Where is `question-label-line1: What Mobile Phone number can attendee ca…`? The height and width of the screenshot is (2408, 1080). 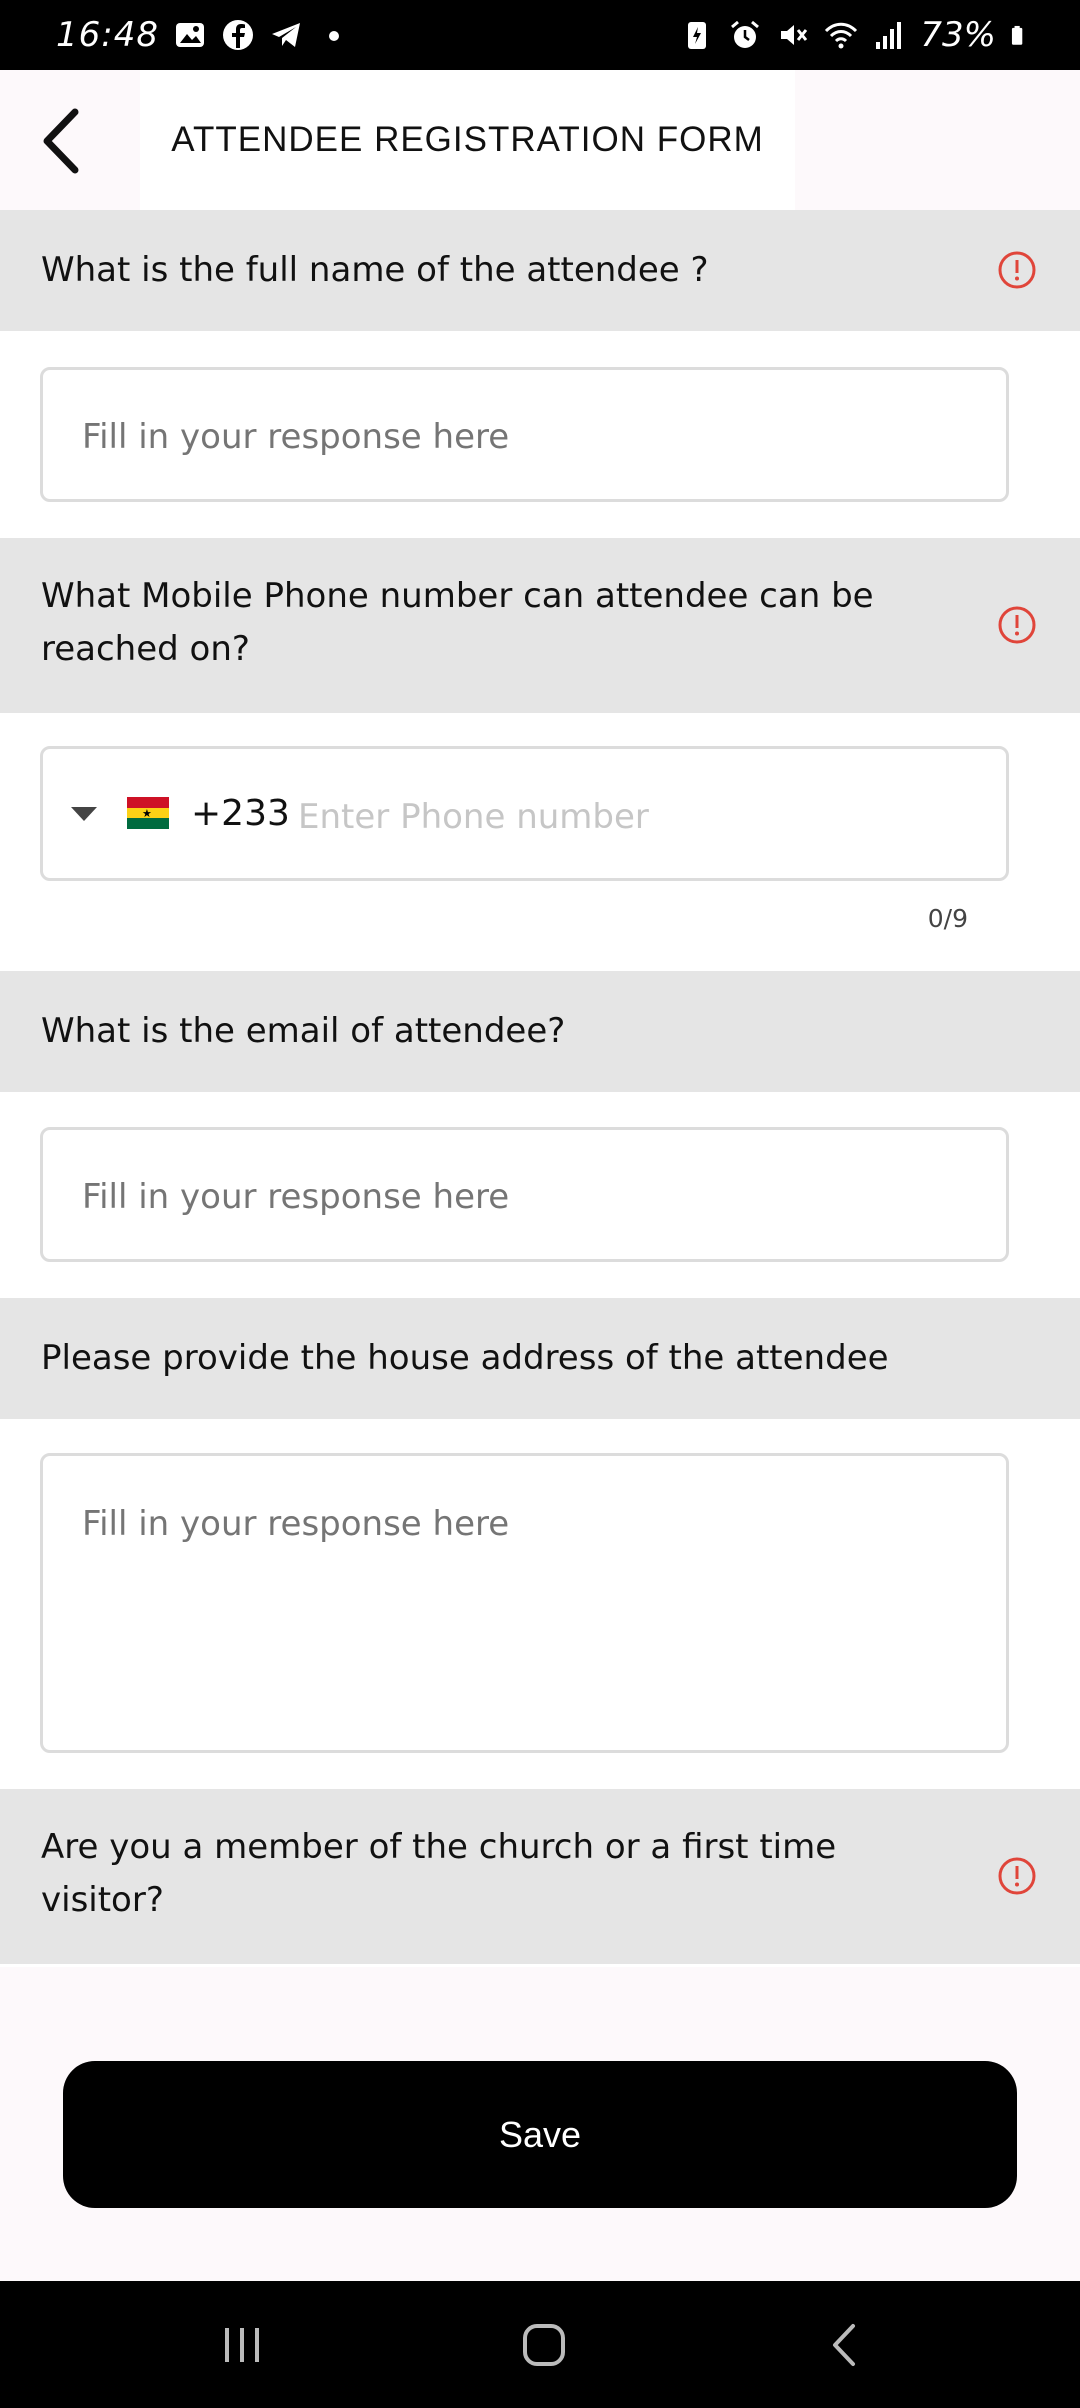 question-label-line1: What Mobile Phone number can attendee ca… is located at coordinates (457, 596).